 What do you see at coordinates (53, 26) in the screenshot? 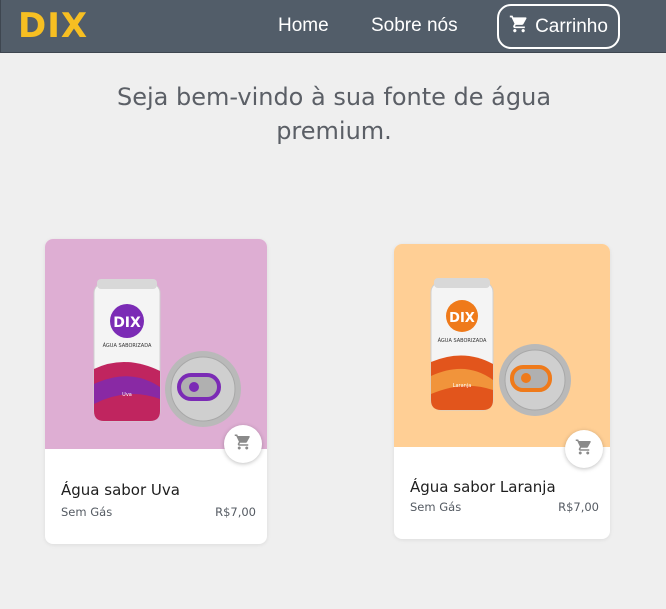
I see `brand-logo: DIX` at bounding box center [53, 26].